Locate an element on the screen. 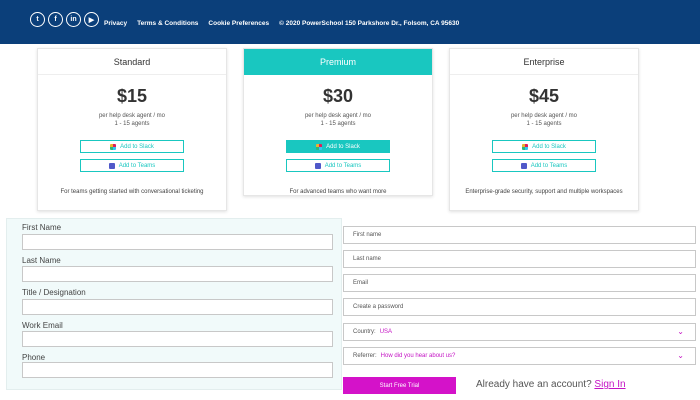  sign-in-link: Sign In is located at coordinates (609, 384).